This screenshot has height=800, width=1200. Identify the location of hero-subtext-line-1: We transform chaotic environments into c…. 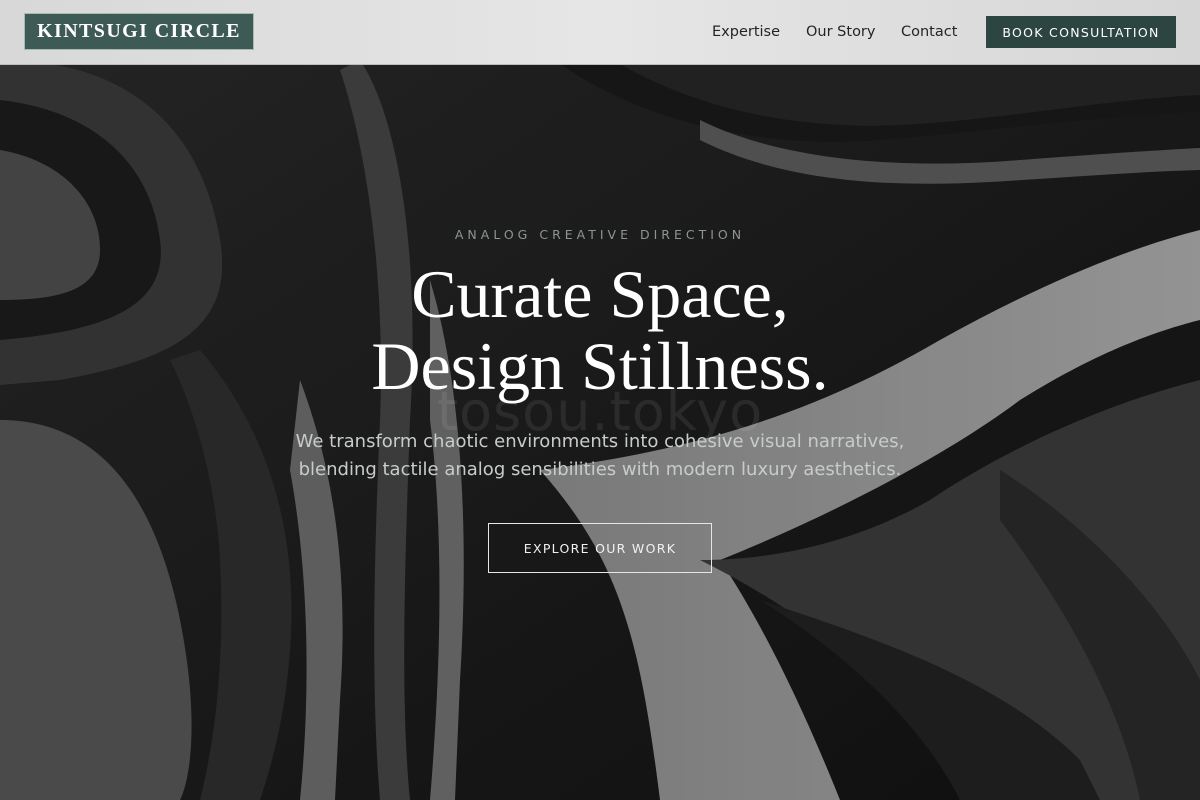
(600, 441).